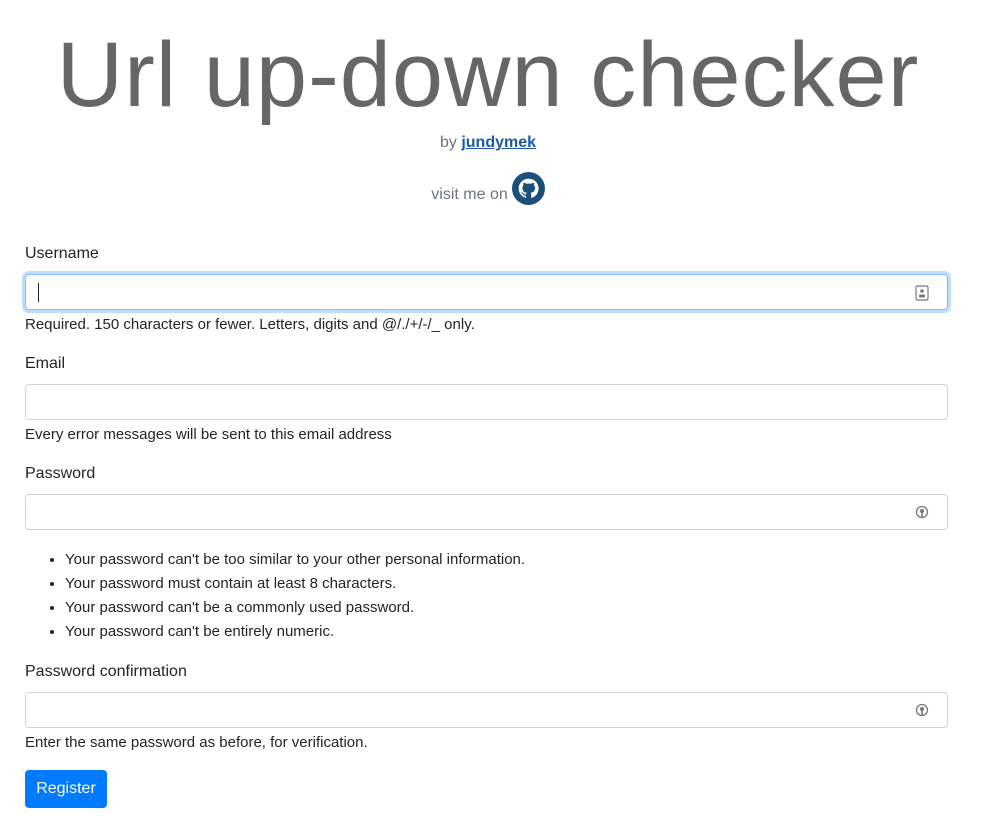  Describe the element at coordinates (486, 292) in the screenshot. I see `username-input` at that location.